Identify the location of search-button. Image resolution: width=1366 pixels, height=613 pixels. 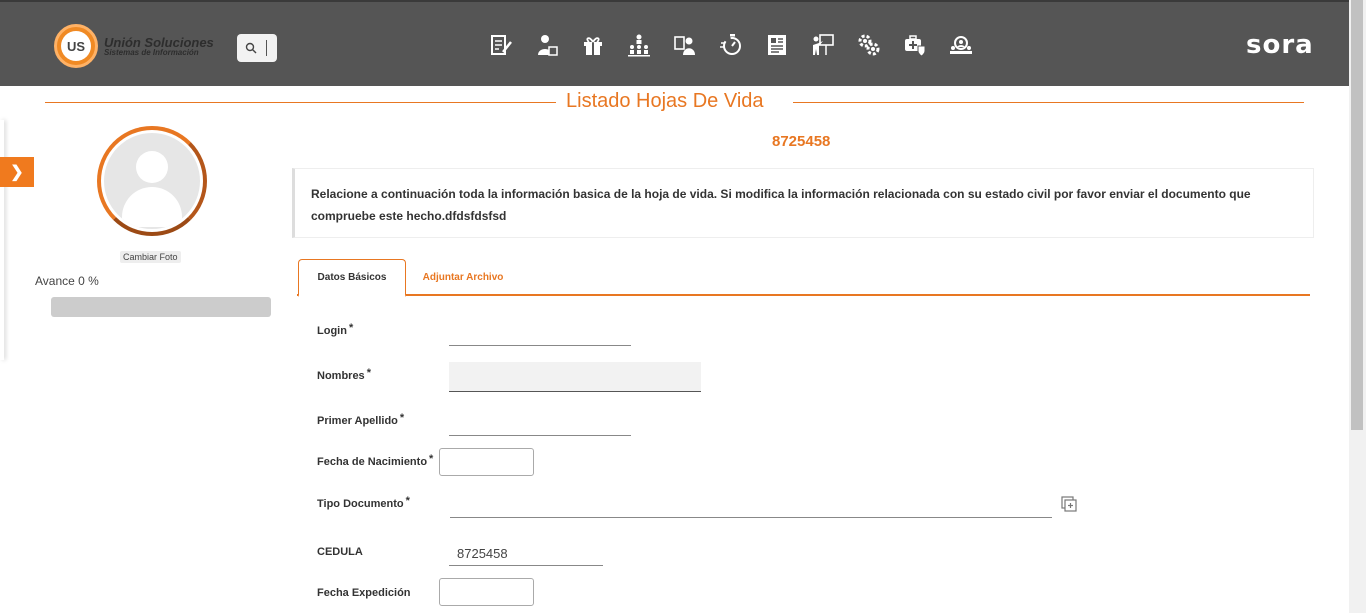
(257, 48).